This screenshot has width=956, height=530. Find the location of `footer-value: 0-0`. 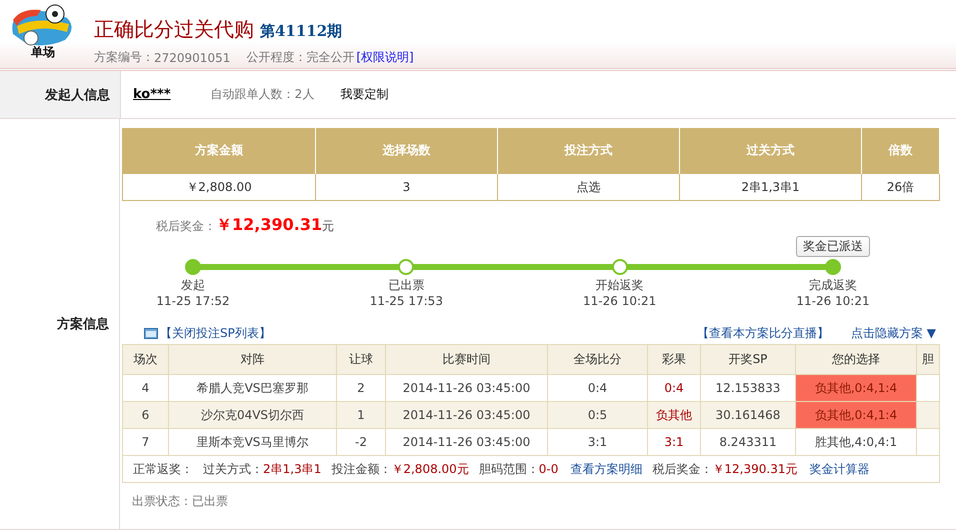

footer-value: 0-0 is located at coordinates (548, 469).